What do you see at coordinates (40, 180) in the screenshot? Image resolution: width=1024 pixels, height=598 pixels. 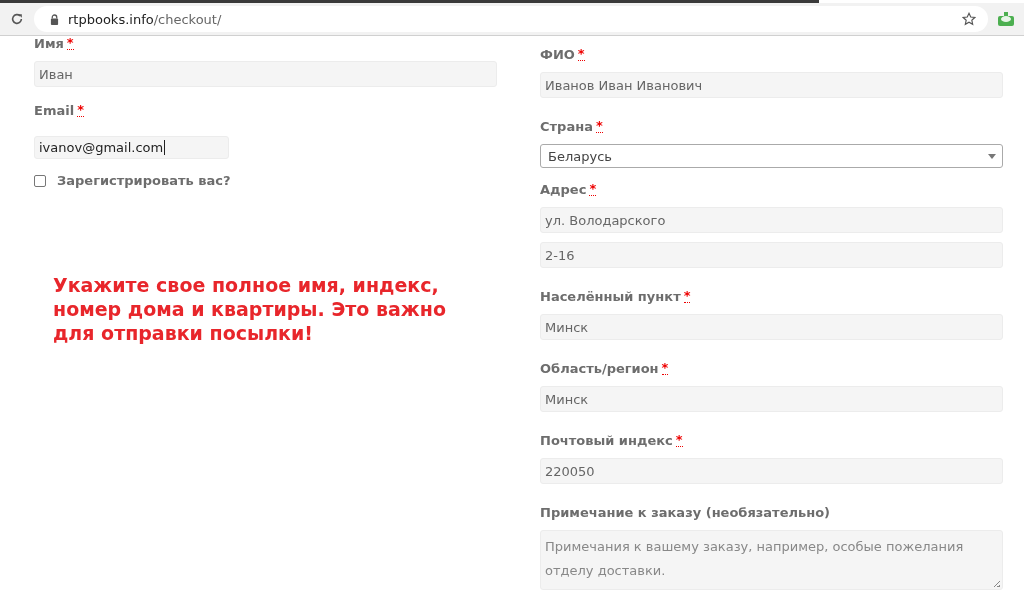 I see `checkbox` at bounding box center [40, 180].